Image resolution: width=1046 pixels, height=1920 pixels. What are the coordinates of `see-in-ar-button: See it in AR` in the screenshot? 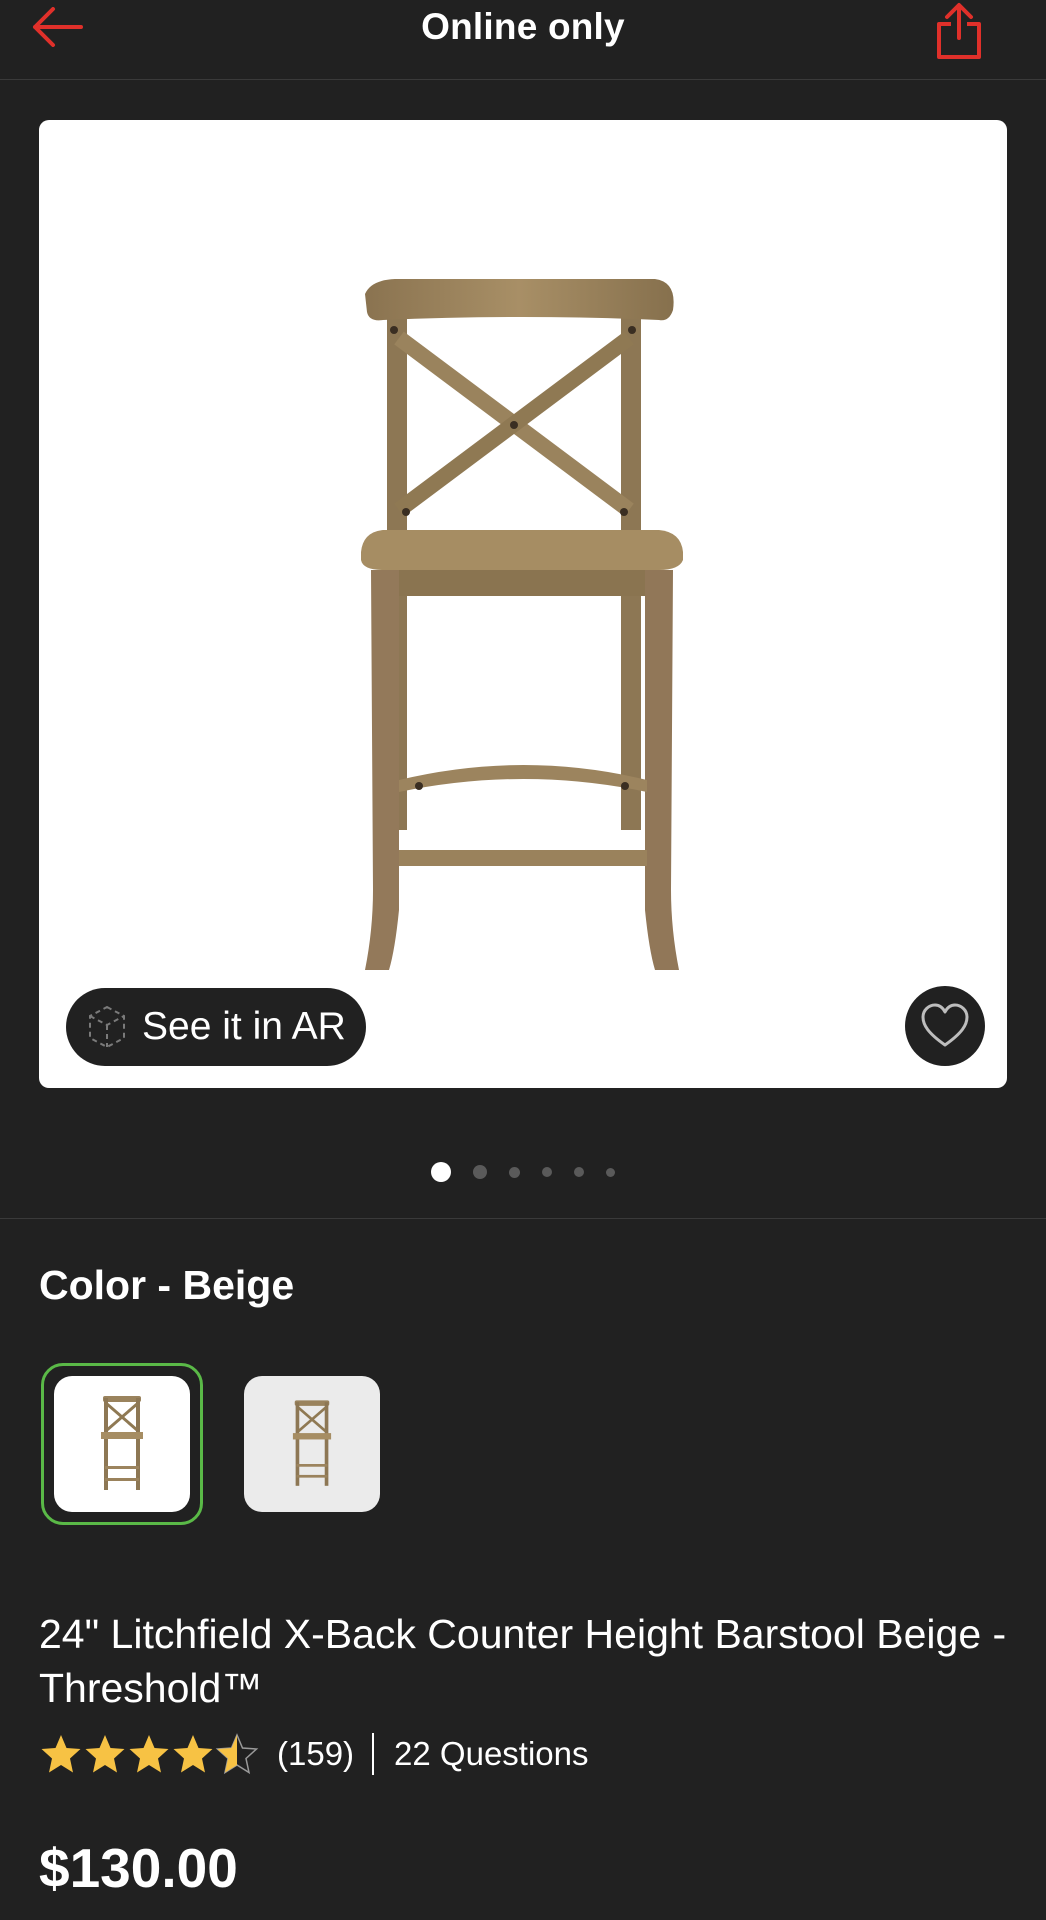 It's located at (216, 1027).